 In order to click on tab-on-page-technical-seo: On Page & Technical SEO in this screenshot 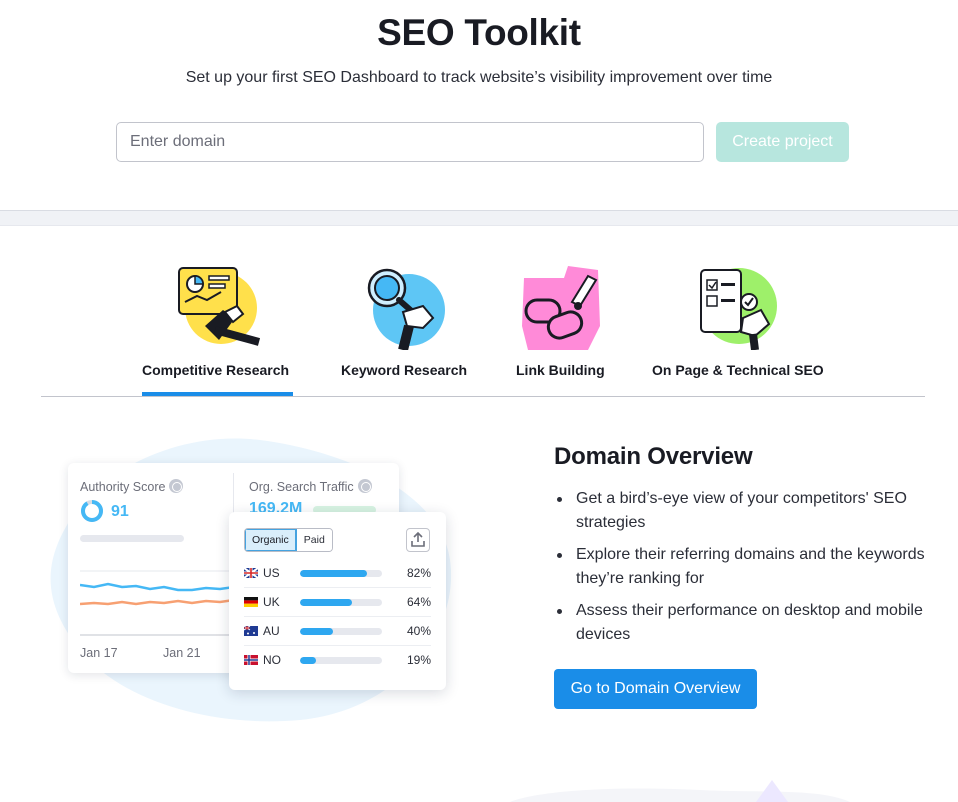, I will do `click(738, 311)`.